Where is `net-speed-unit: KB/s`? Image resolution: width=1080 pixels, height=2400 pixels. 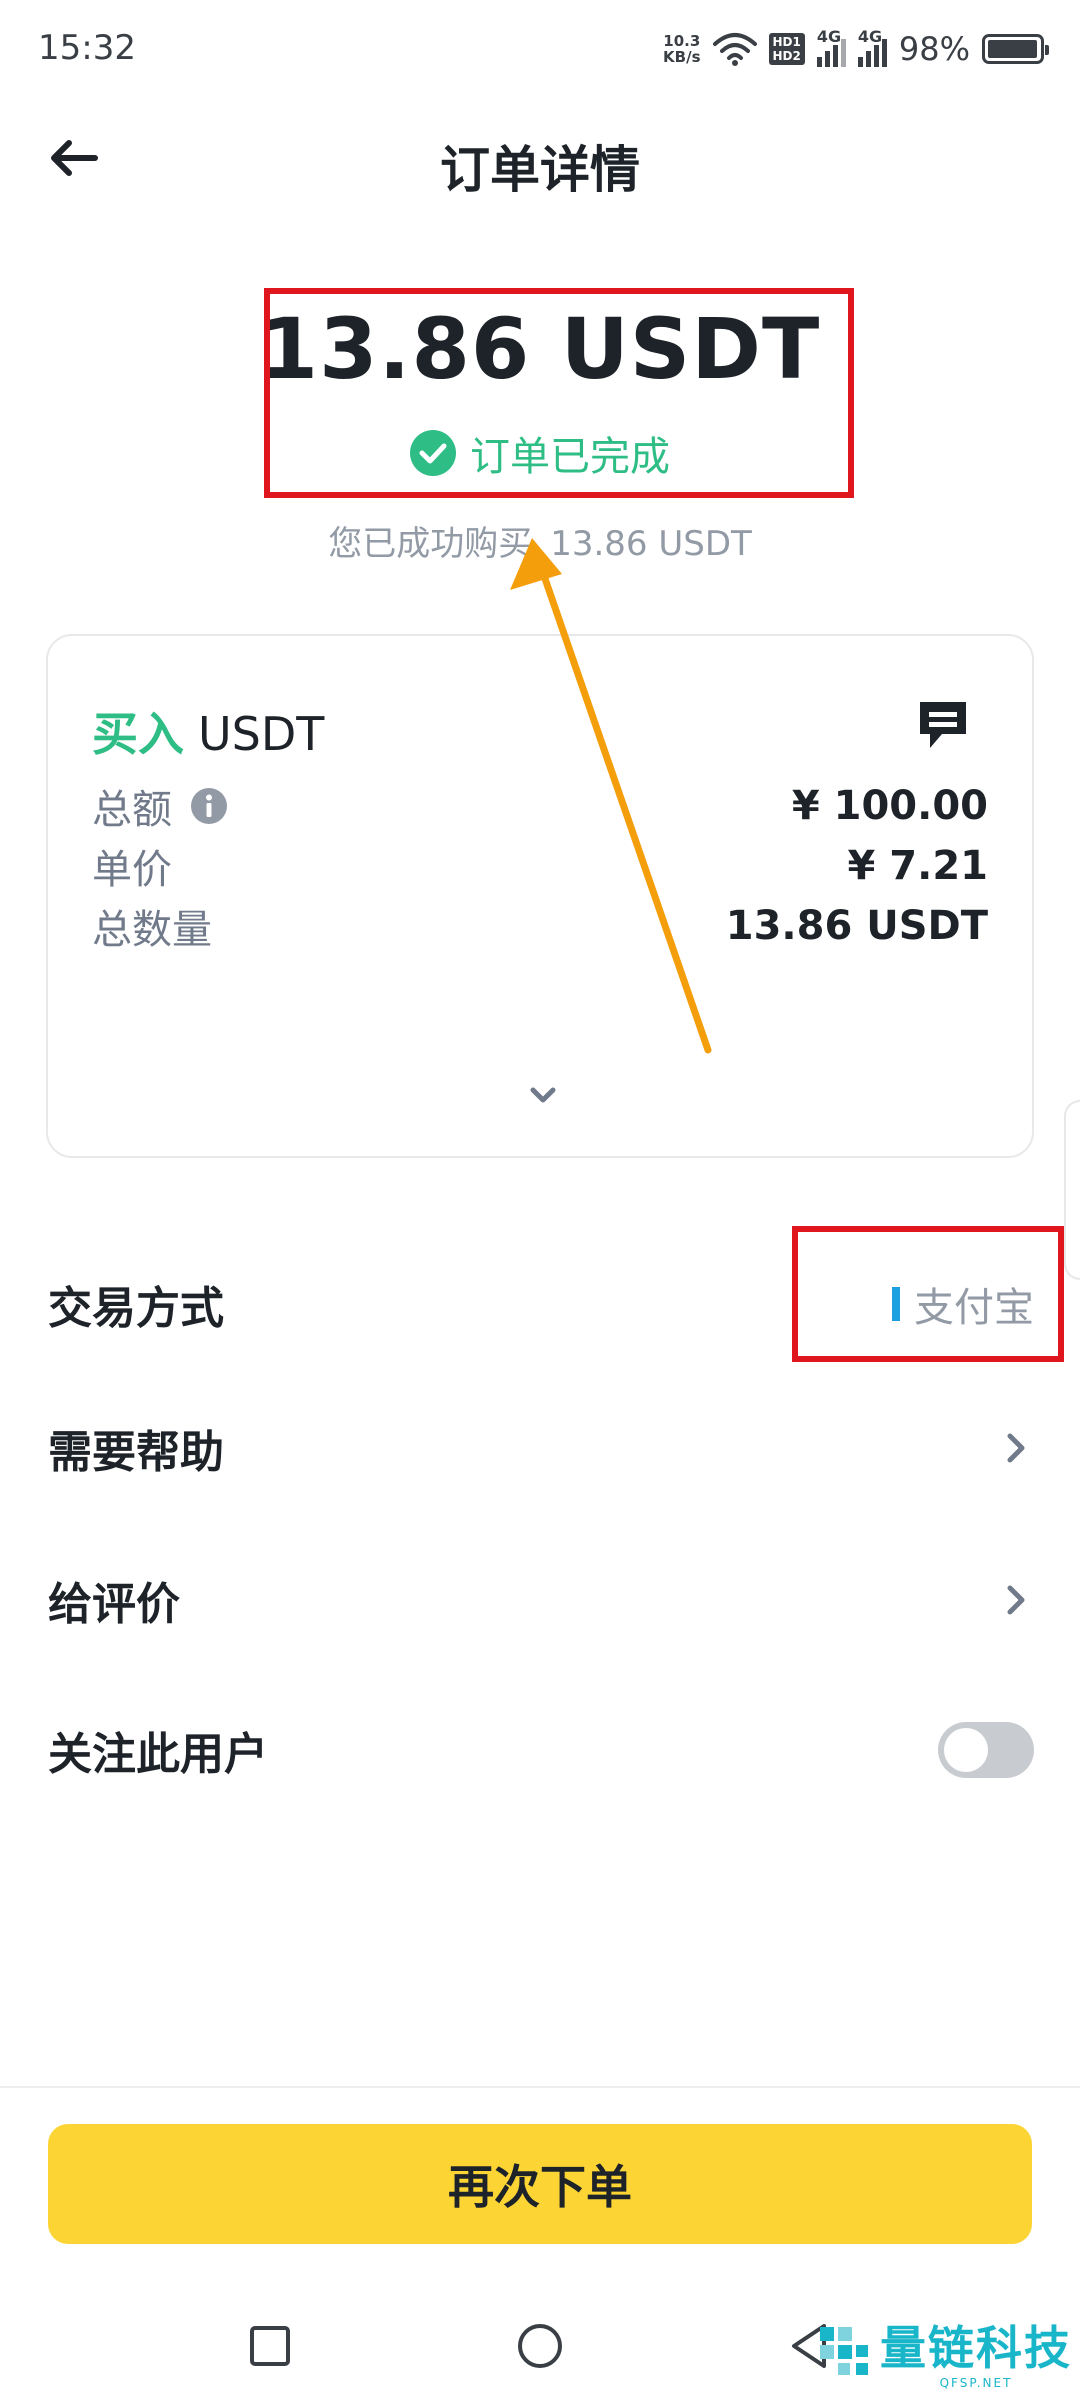
net-speed-unit: KB/s is located at coordinates (682, 57).